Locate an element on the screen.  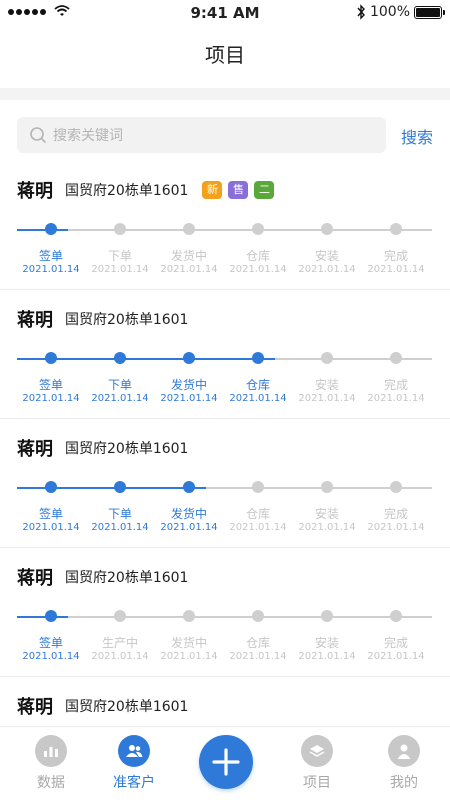
status-bar: 9:41 AM 100% is located at coordinates (225, 13).